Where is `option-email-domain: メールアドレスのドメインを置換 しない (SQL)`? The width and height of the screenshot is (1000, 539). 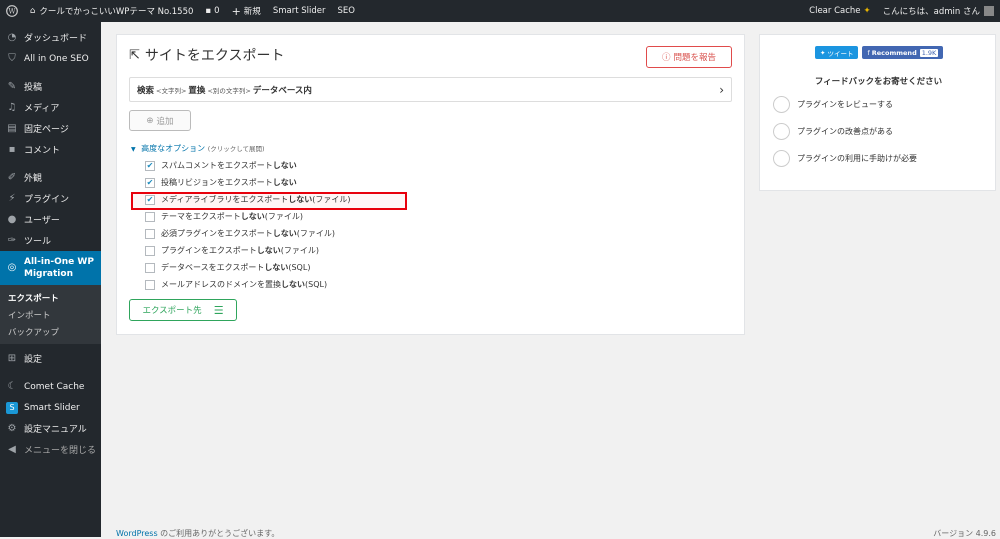 option-email-domain: メールアドレスのドメインを置換 しない (SQL) is located at coordinates (236, 284).